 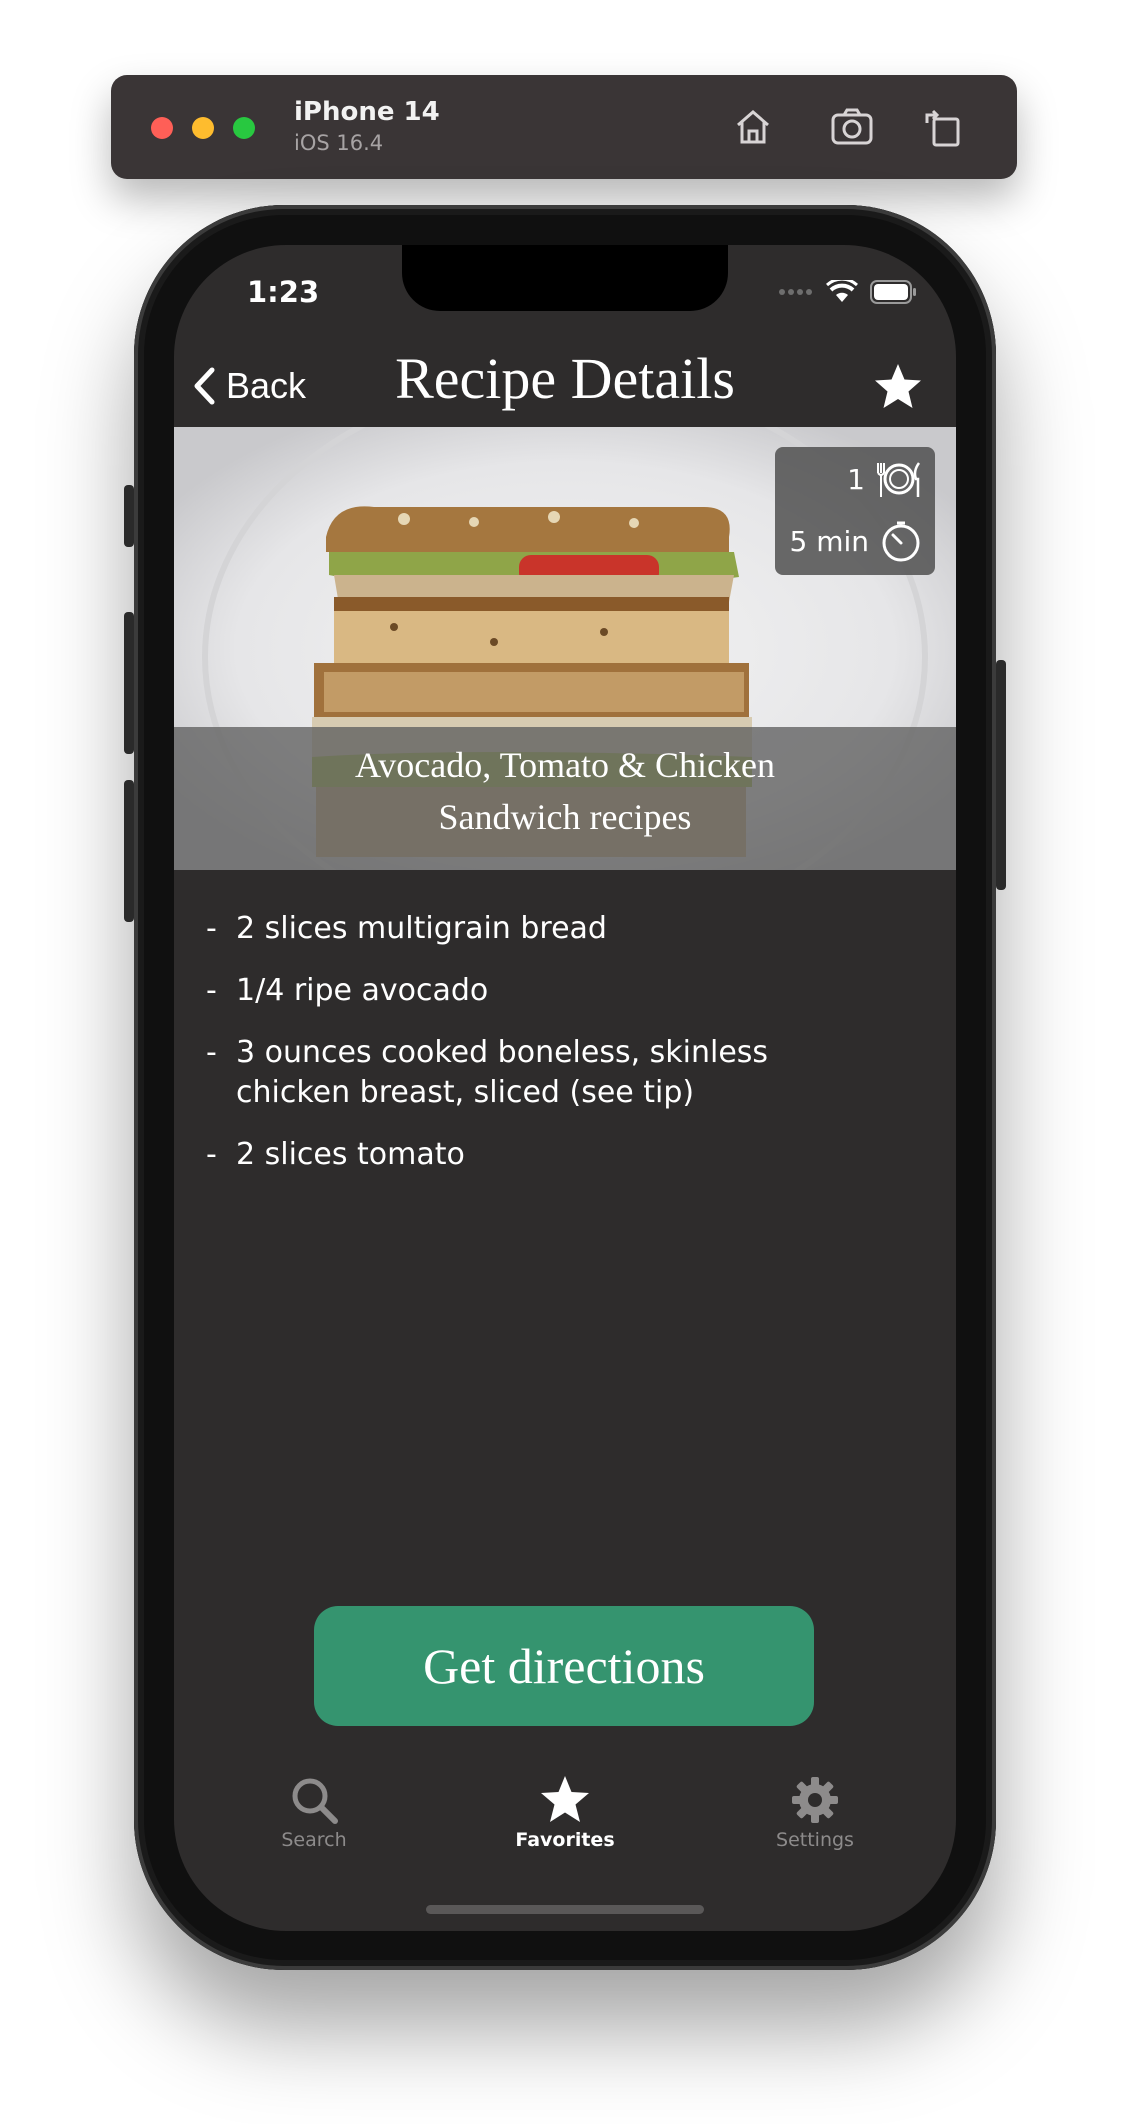 I want to click on timer-icon, so click(x=901, y=541).